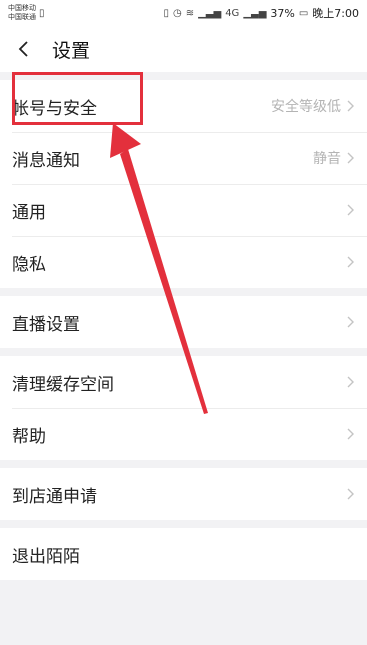 The width and height of the screenshot is (367, 645). I want to click on settings-group-5: 退出陌陌, so click(183, 554).